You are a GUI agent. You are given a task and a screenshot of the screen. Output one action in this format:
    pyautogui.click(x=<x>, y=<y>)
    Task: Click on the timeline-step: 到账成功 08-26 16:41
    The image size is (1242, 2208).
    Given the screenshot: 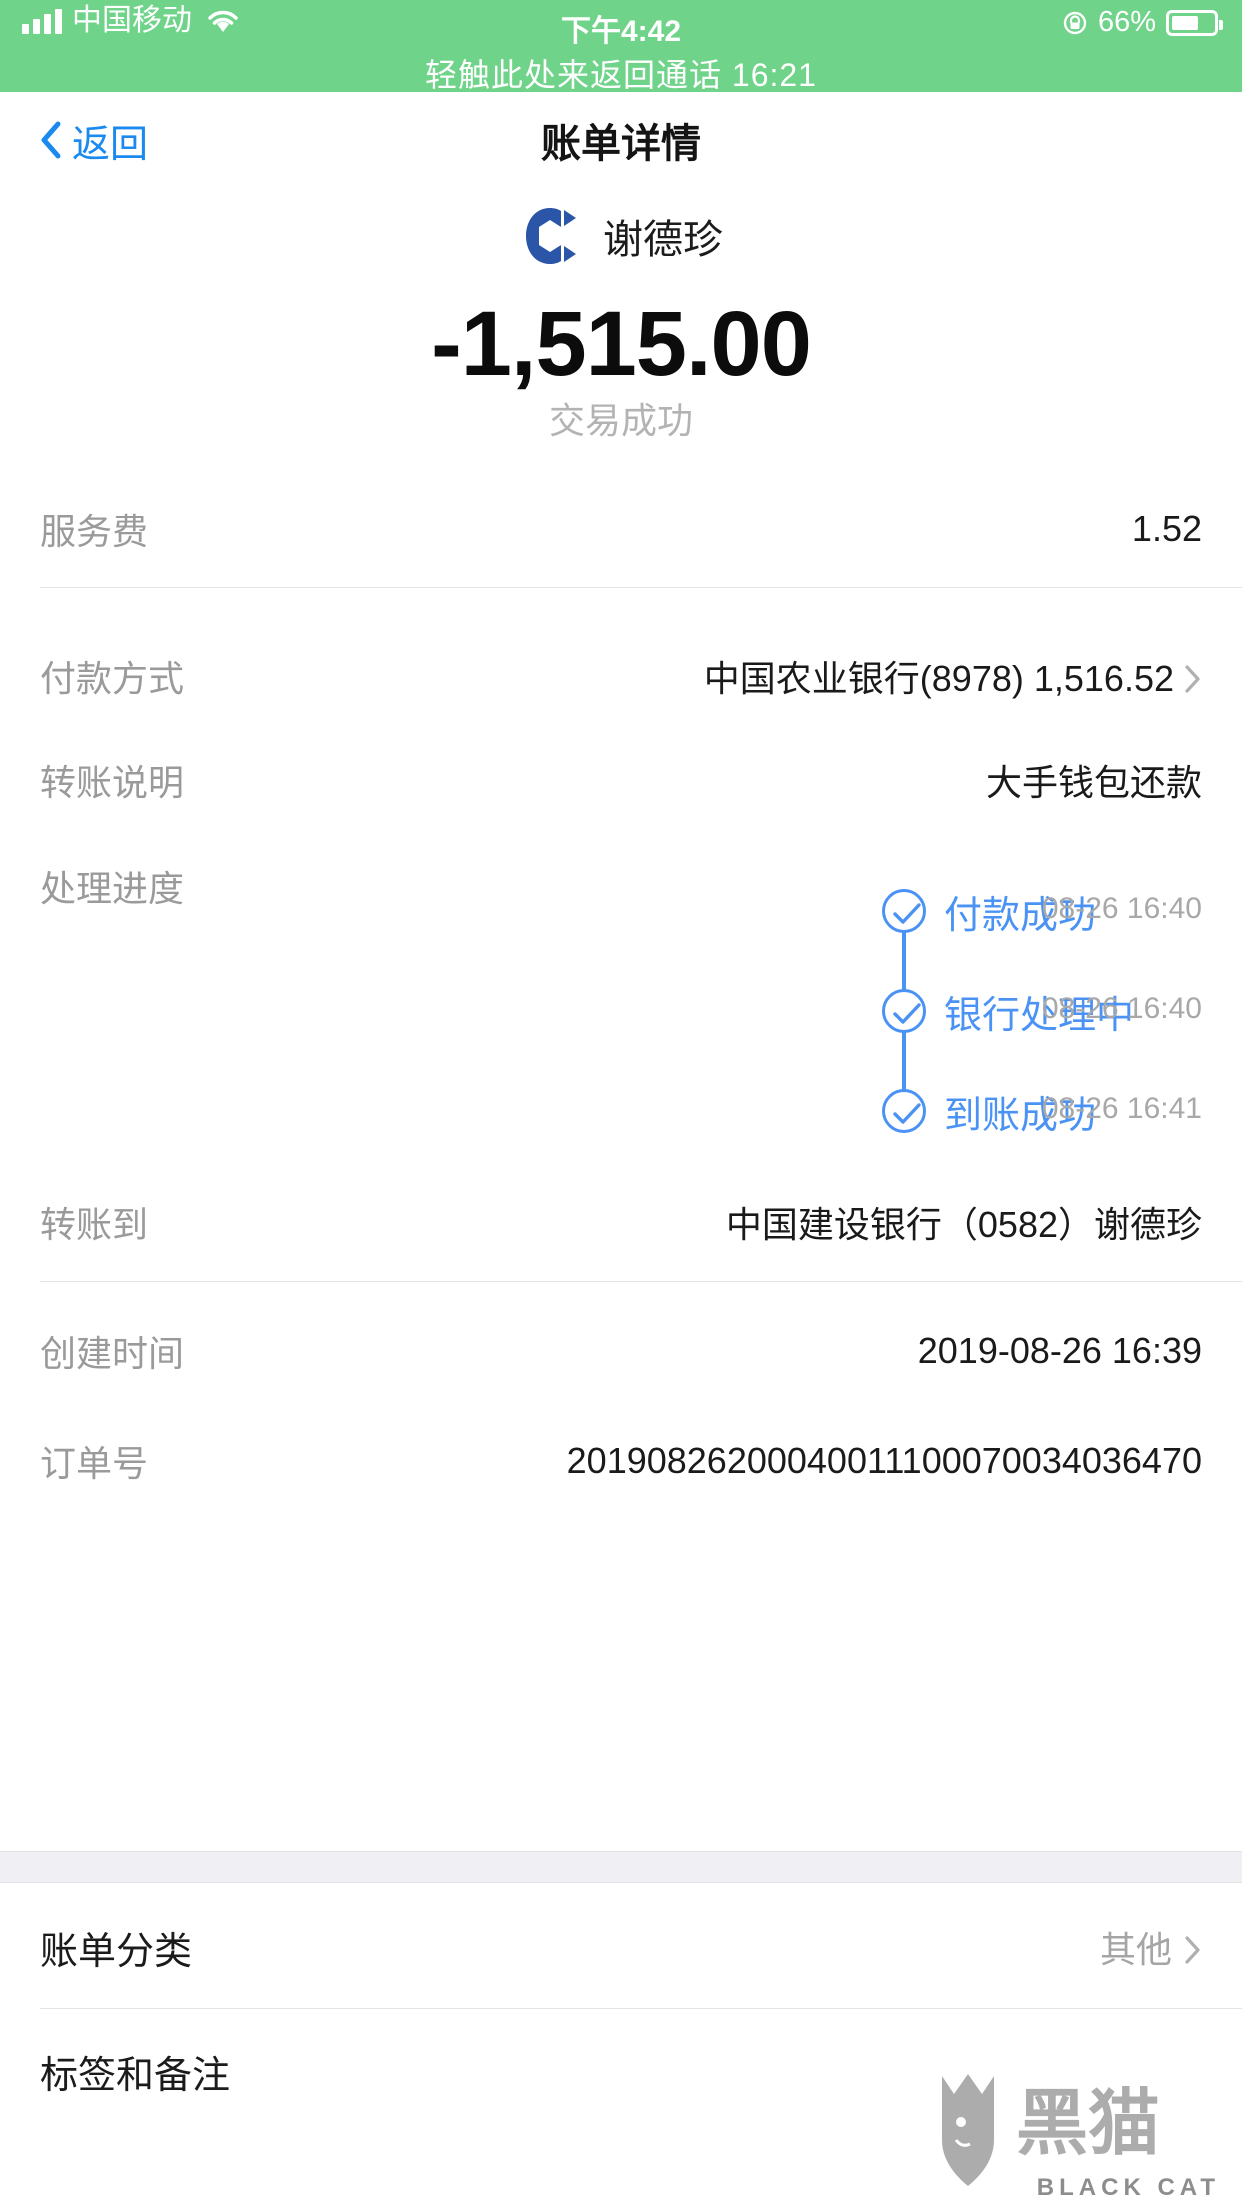 What is the action you would take?
    pyautogui.click(x=693, y=1111)
    